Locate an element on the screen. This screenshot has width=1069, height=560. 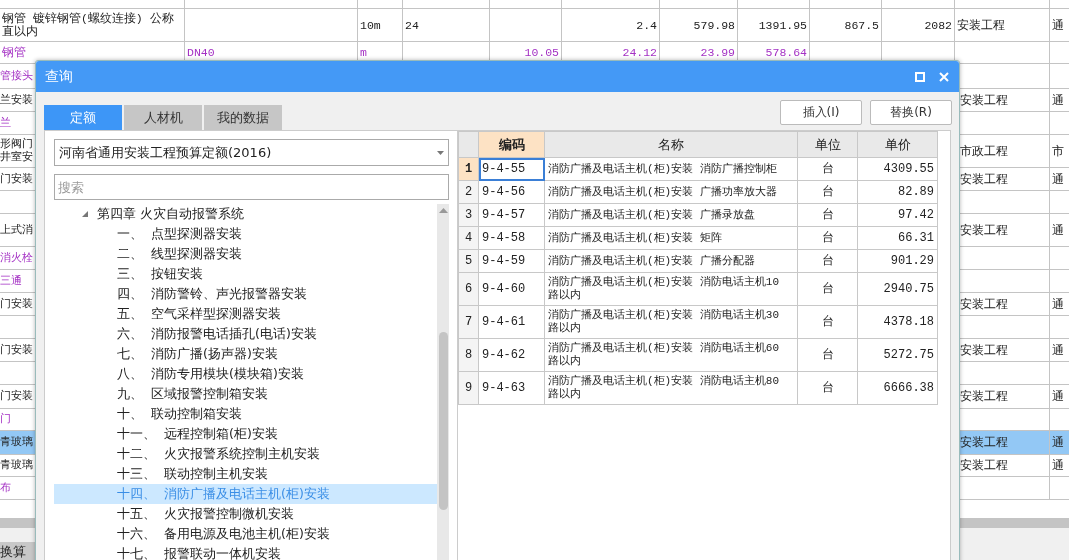
sheet-cell: 2.4 is located at coordinates (646, 25).